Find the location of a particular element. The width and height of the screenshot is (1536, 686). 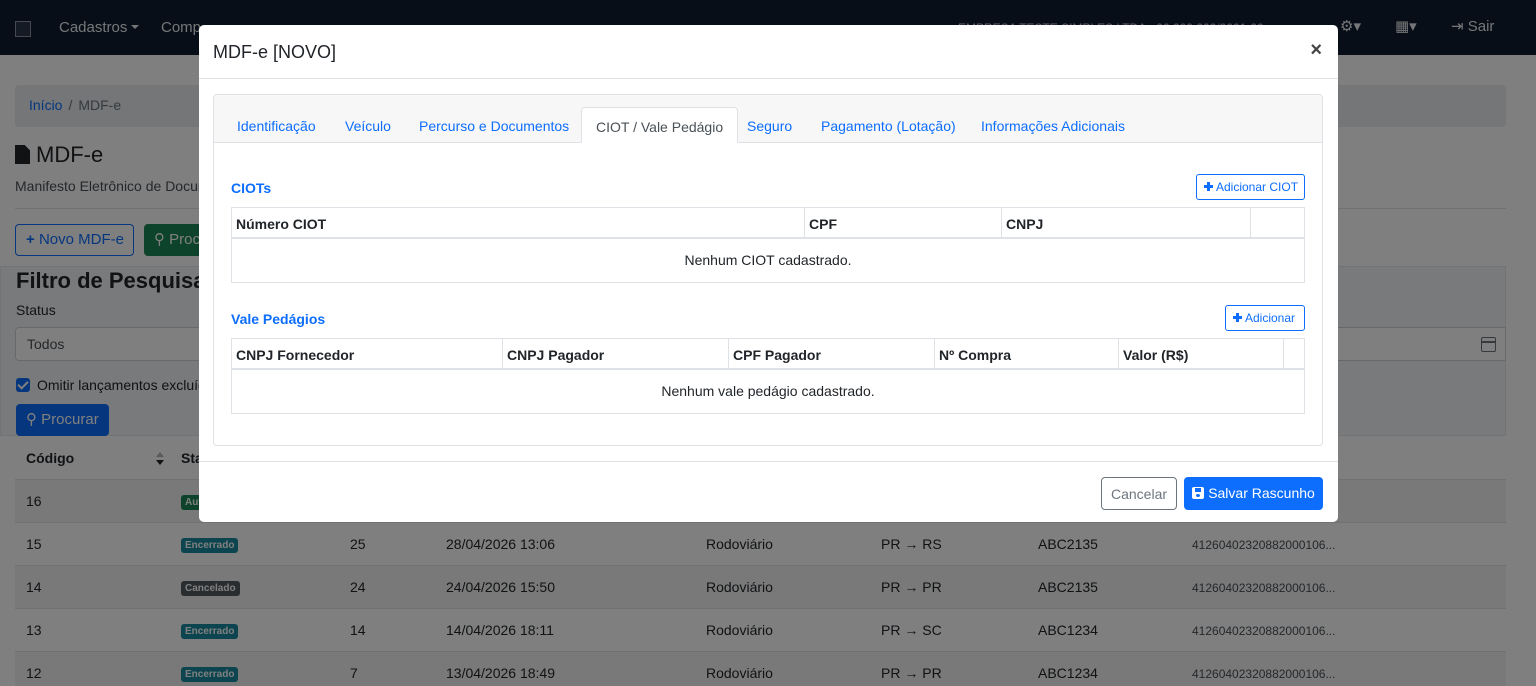

vale-pedagios-title: Vale Pedágios is located at coordinates (278, 319).